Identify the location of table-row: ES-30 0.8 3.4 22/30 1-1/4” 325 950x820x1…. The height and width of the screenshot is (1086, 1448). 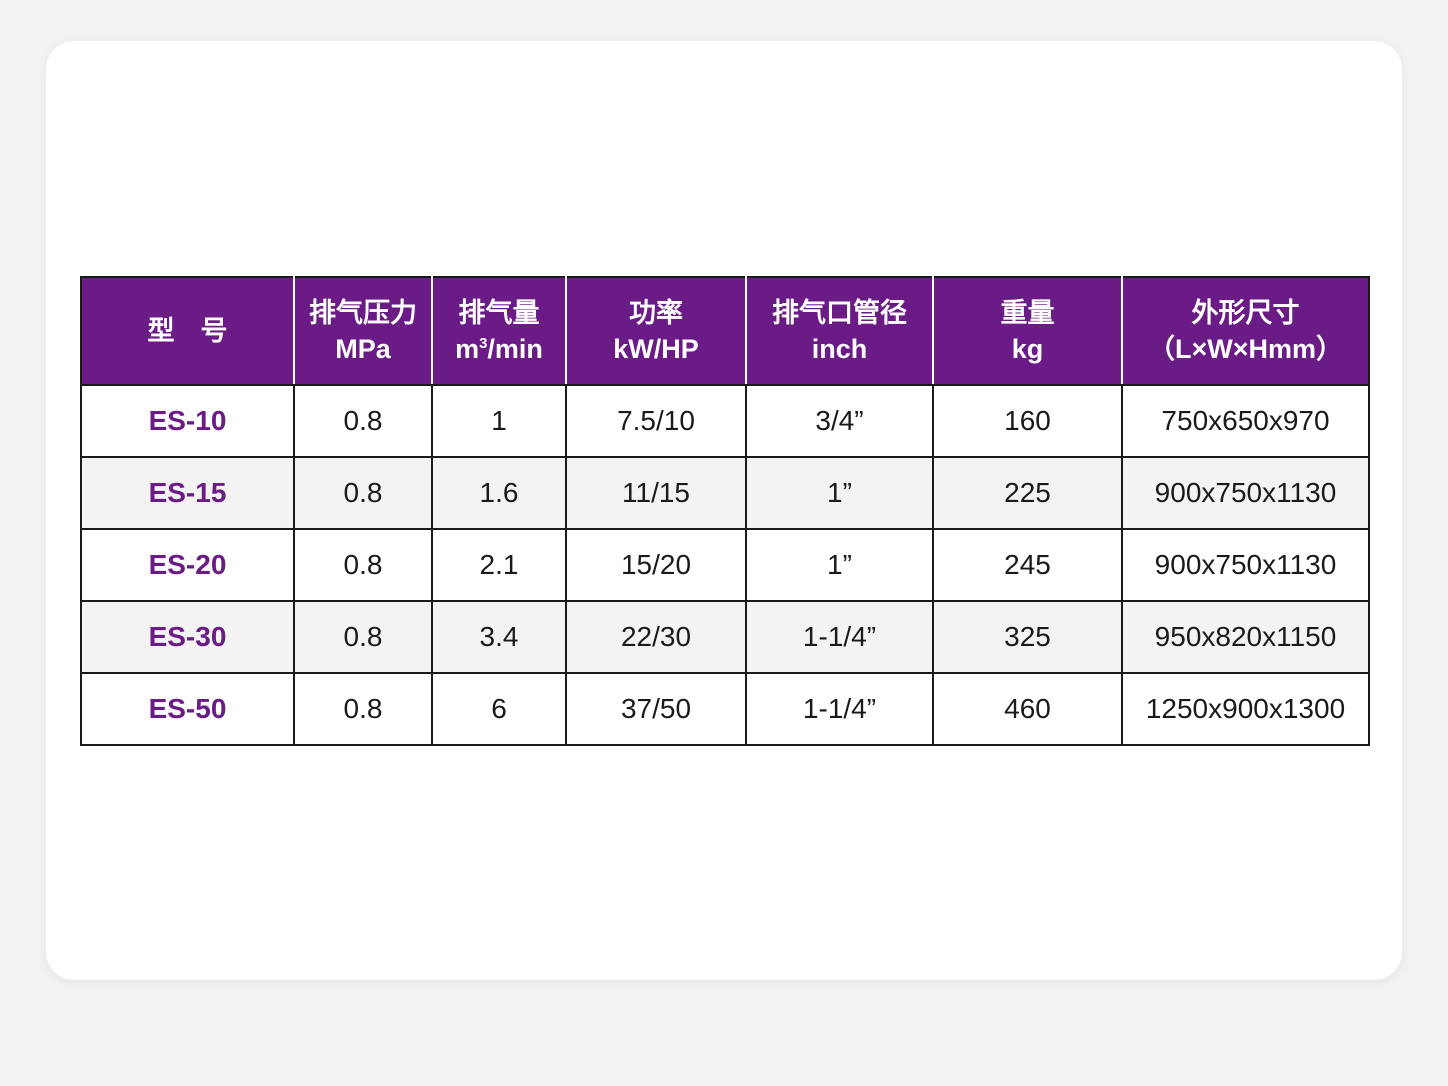
(725, 637).